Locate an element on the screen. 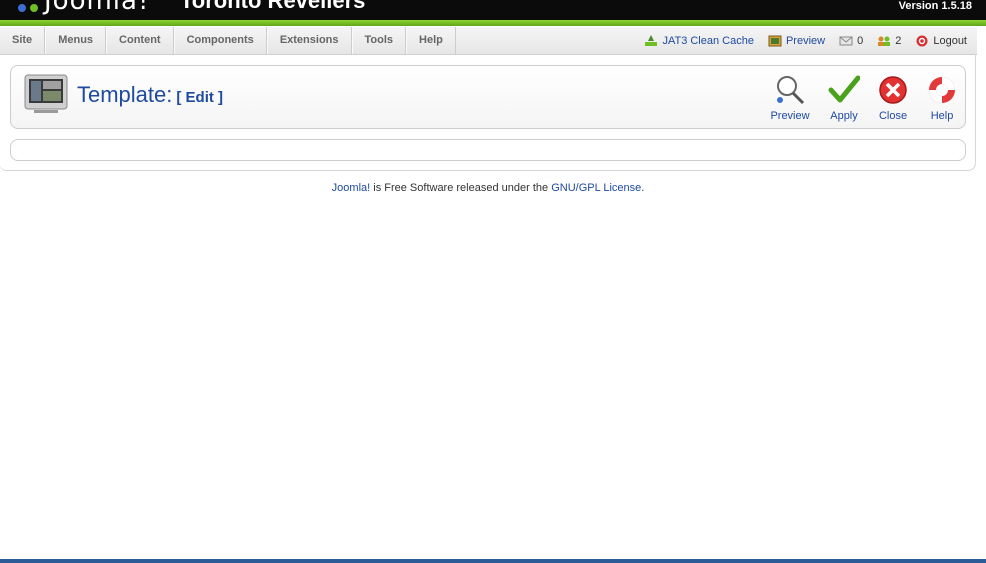 This screenshot has height=563, width=986. page-title: Template:[ Edit ] is located at coordinates (150, 95).